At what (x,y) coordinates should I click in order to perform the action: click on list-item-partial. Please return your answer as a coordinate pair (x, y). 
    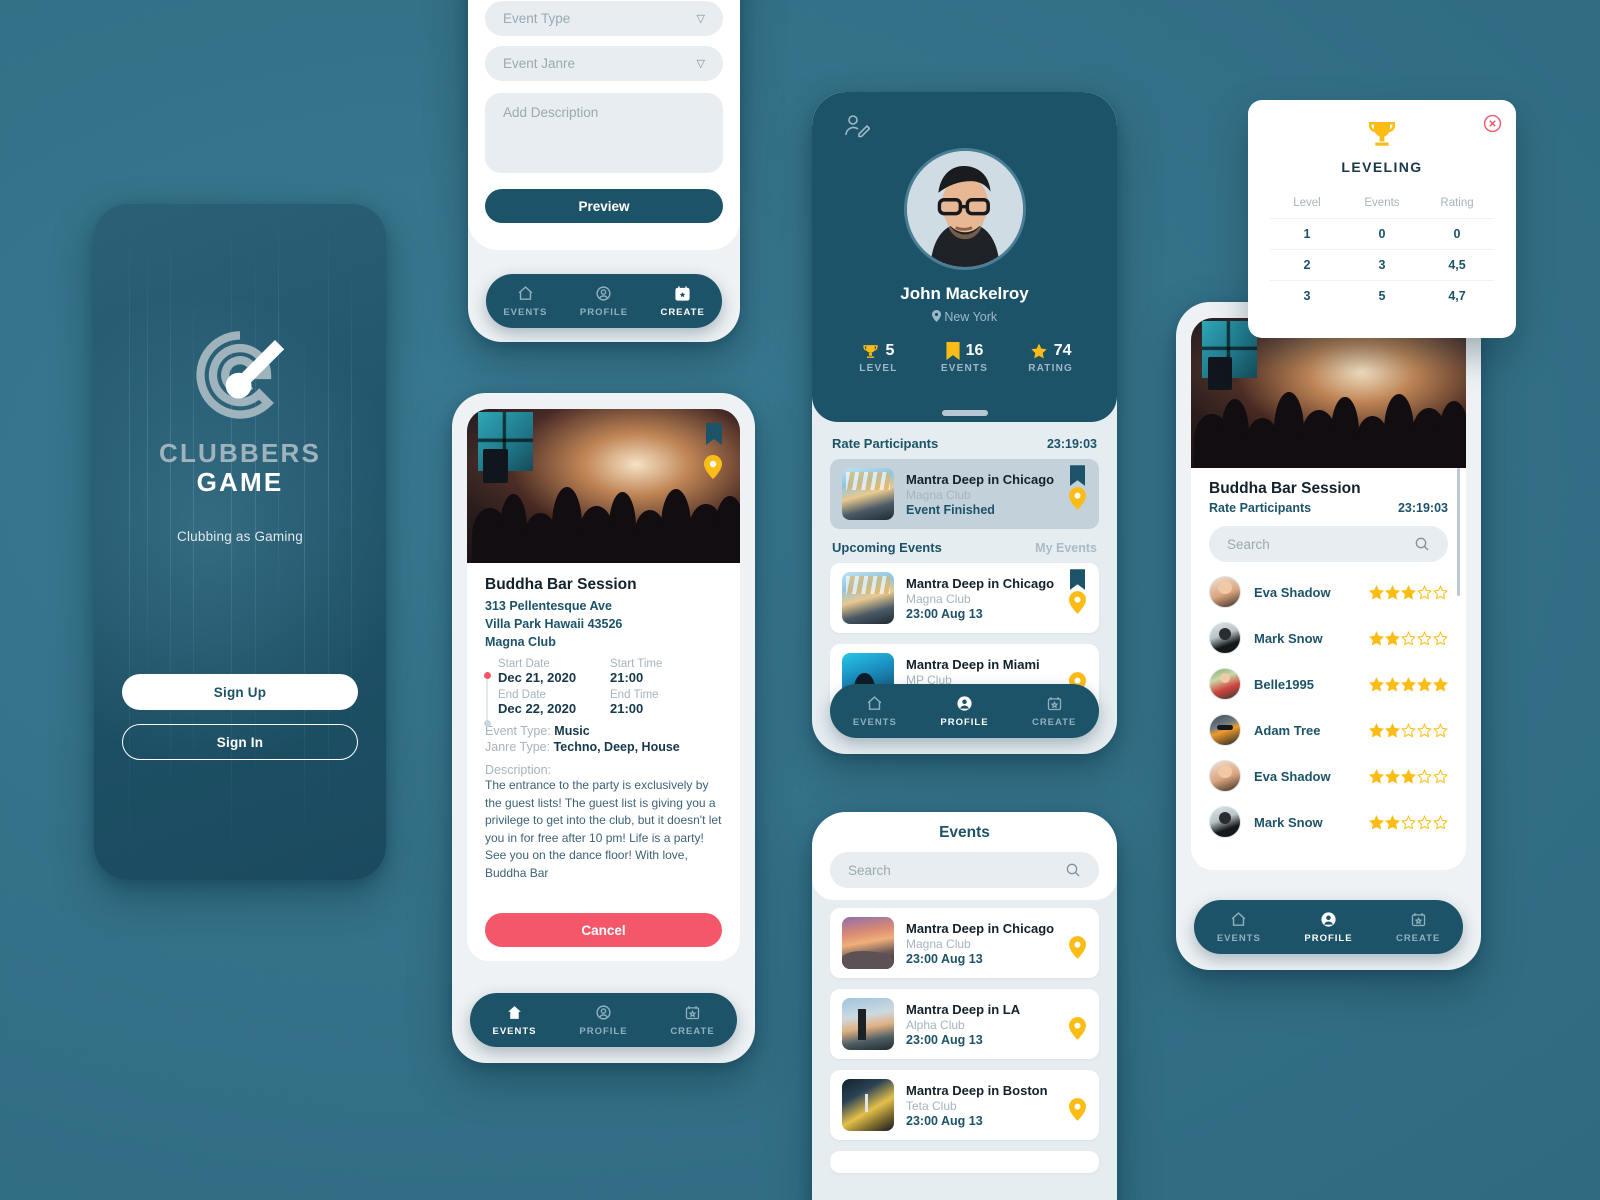
    Looking at the image, I should click on (964, 1162).